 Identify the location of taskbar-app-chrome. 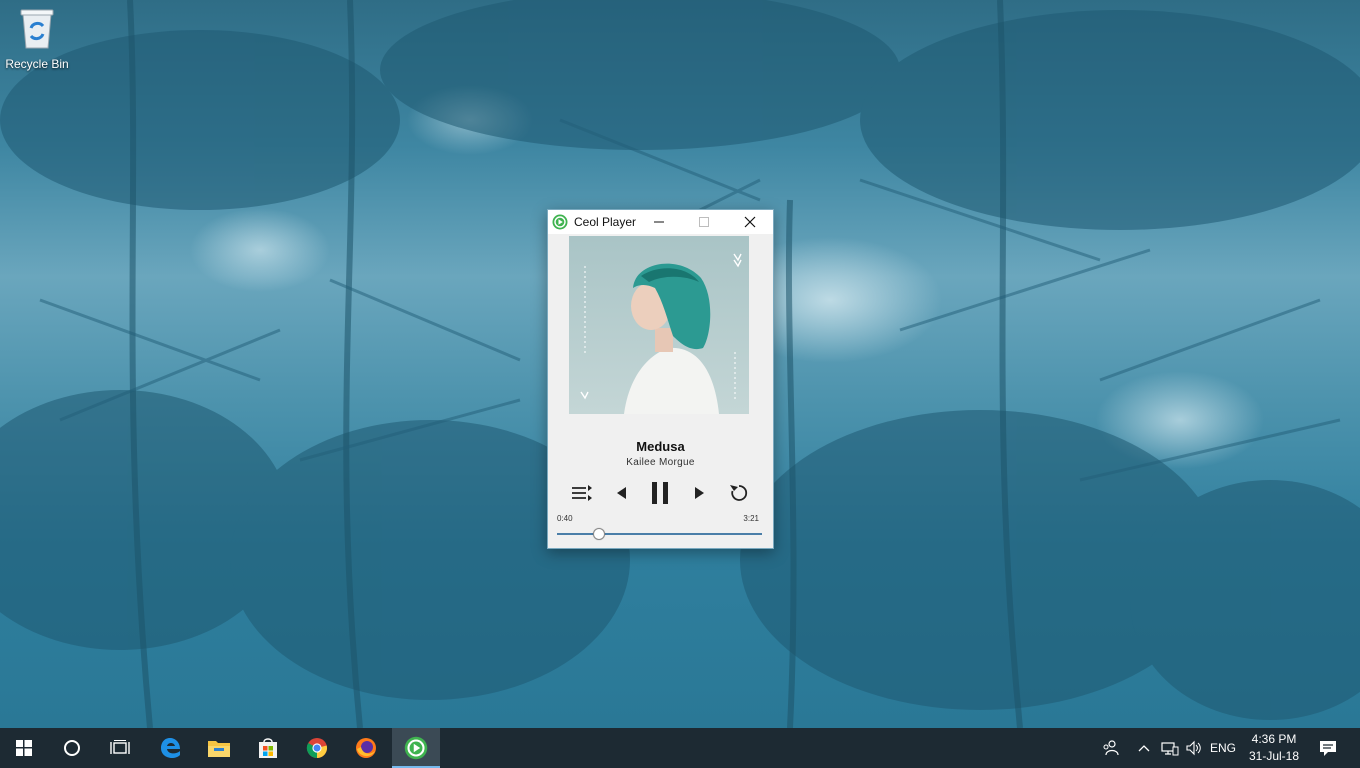
(317, 748).